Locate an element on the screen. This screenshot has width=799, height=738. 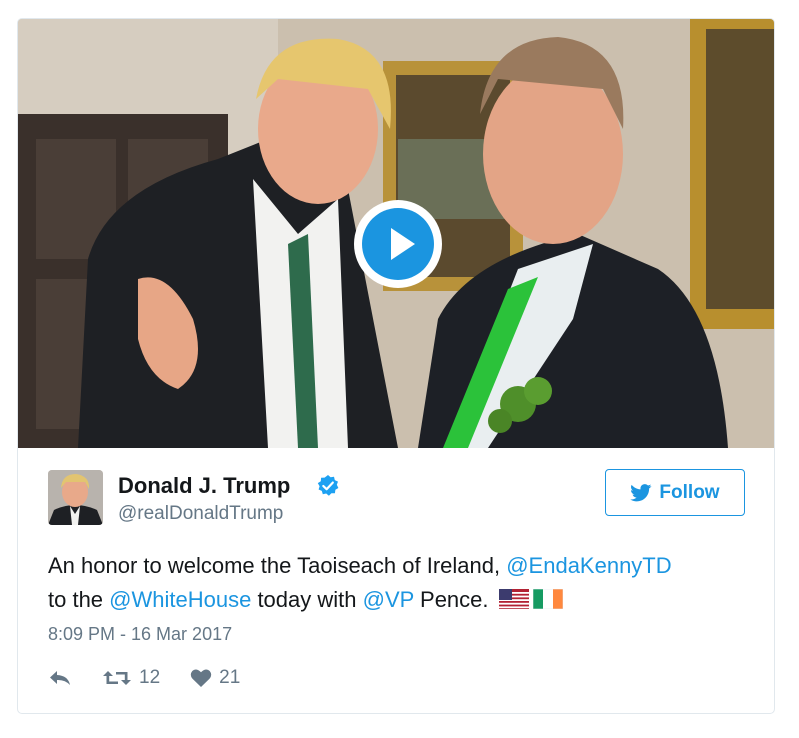
flag-us-emoji is located at coordinates (513, 599).